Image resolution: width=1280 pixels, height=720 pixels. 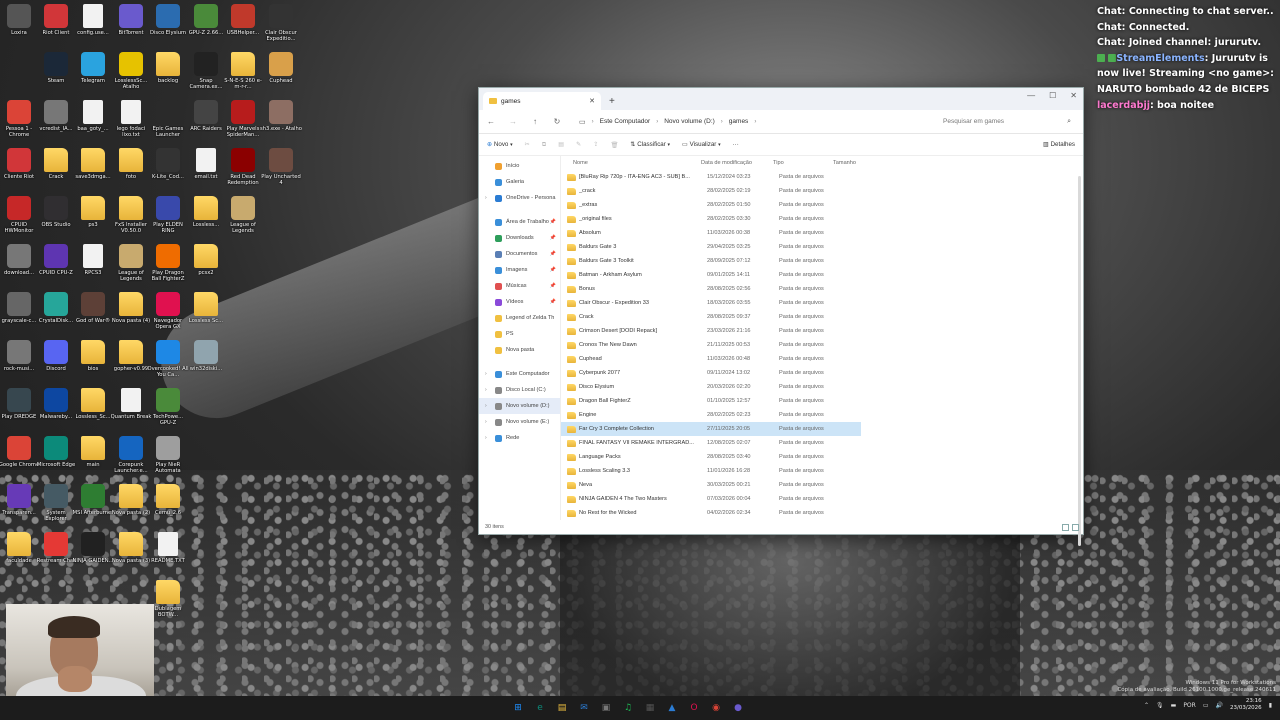 I want to click on column-type: Tipo, so click(x=803, y=163).